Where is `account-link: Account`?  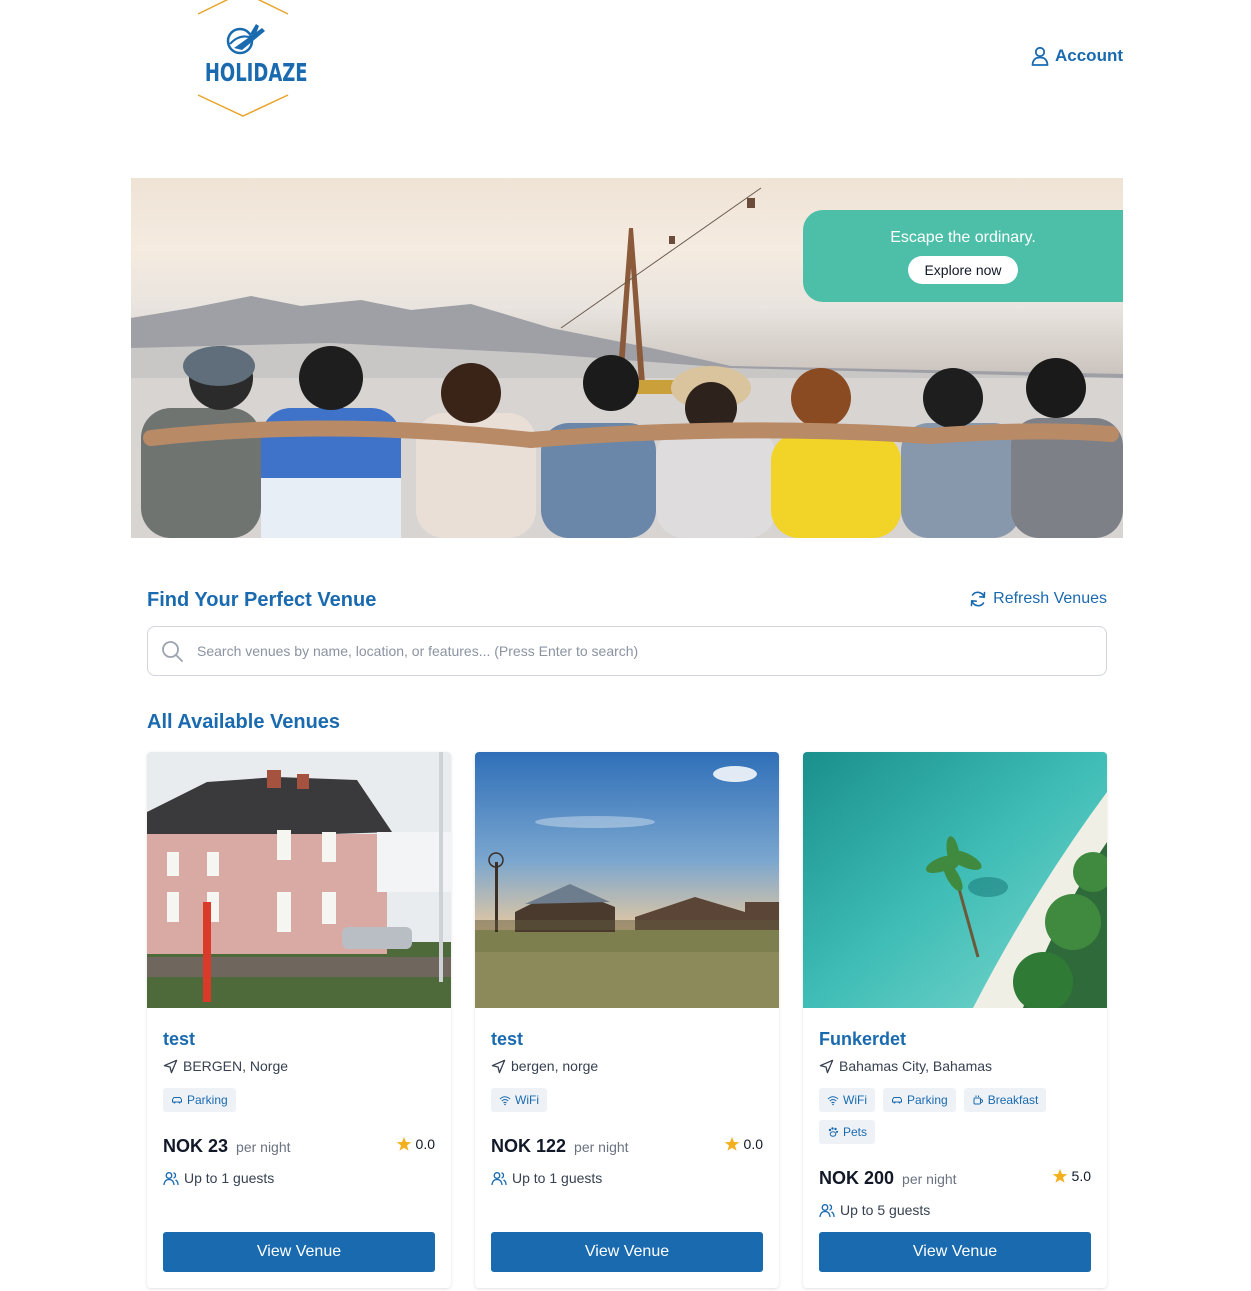 account-link: Account is located at coordinates (1077, 56).